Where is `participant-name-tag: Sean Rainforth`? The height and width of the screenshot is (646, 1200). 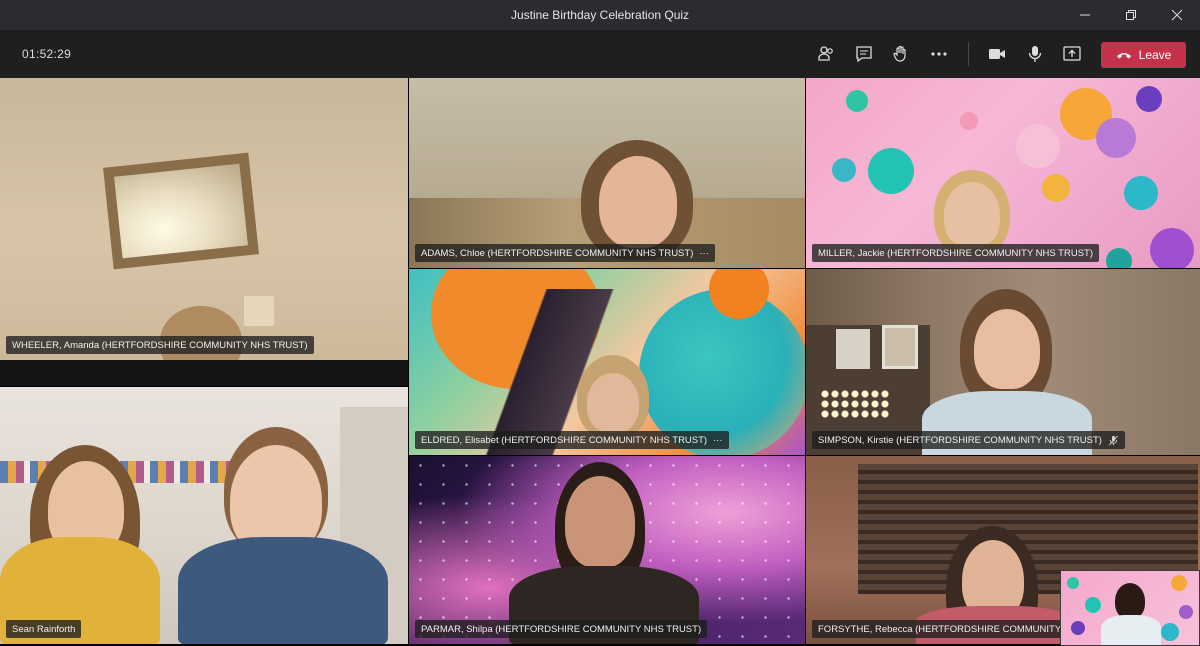 participant-name-tag: Sean Rainforth is located at coordinates (44, 629).